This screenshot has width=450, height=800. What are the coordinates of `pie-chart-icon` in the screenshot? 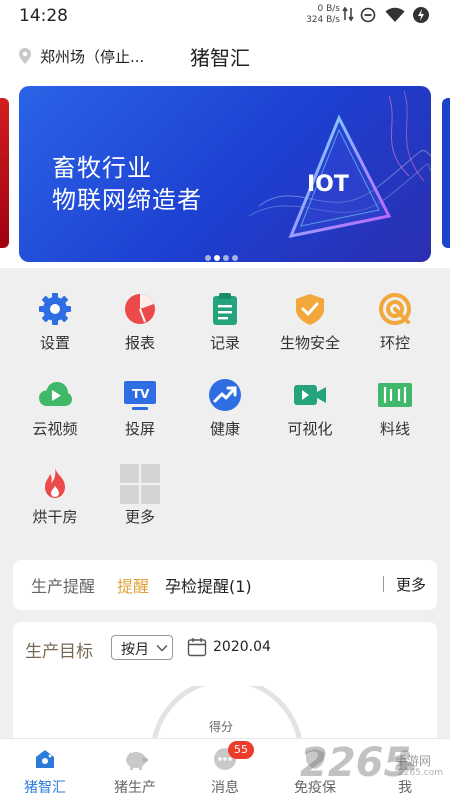 It's located at (140, 309).